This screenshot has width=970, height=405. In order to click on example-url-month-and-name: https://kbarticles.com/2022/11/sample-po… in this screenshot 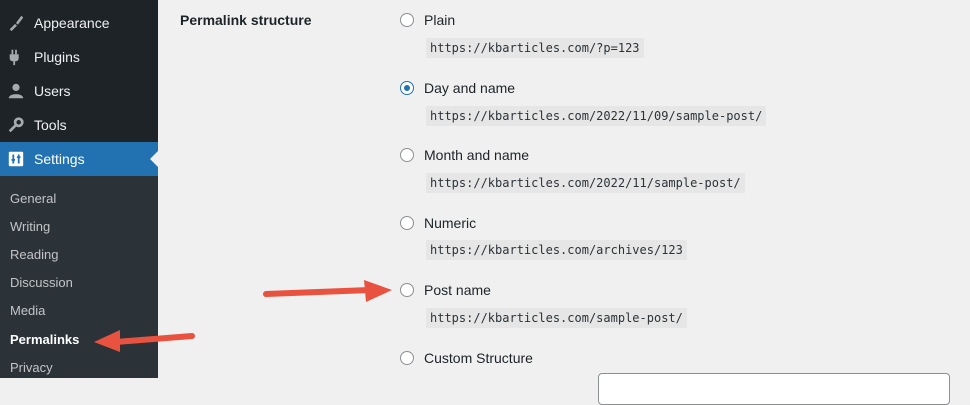, I will do `click(585, 183)`.